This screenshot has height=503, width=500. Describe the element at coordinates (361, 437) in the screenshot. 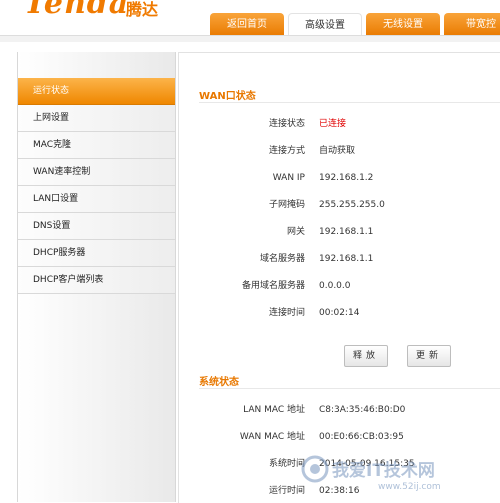

I see `system-value: 00:E0:66:CB:03:95` at that location.